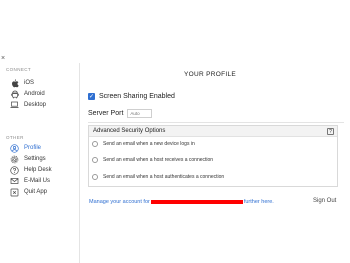 This screenshot has width=350, height=263. What do you see at coordinates (324, 201) in the screenshot?
I see `sign-out-button: Sign Out` at bounding box center [324, 201].